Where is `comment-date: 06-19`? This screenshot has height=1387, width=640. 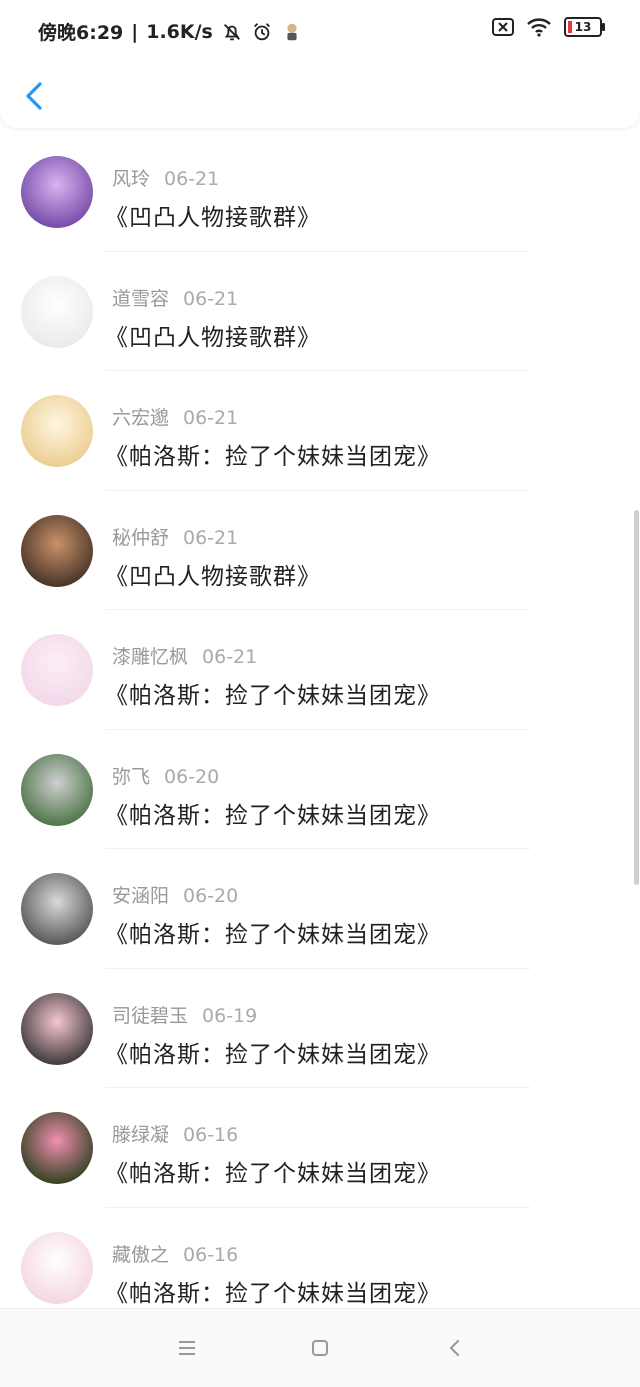
comment-date: 06-19 is located at coordinates (230, 1015).